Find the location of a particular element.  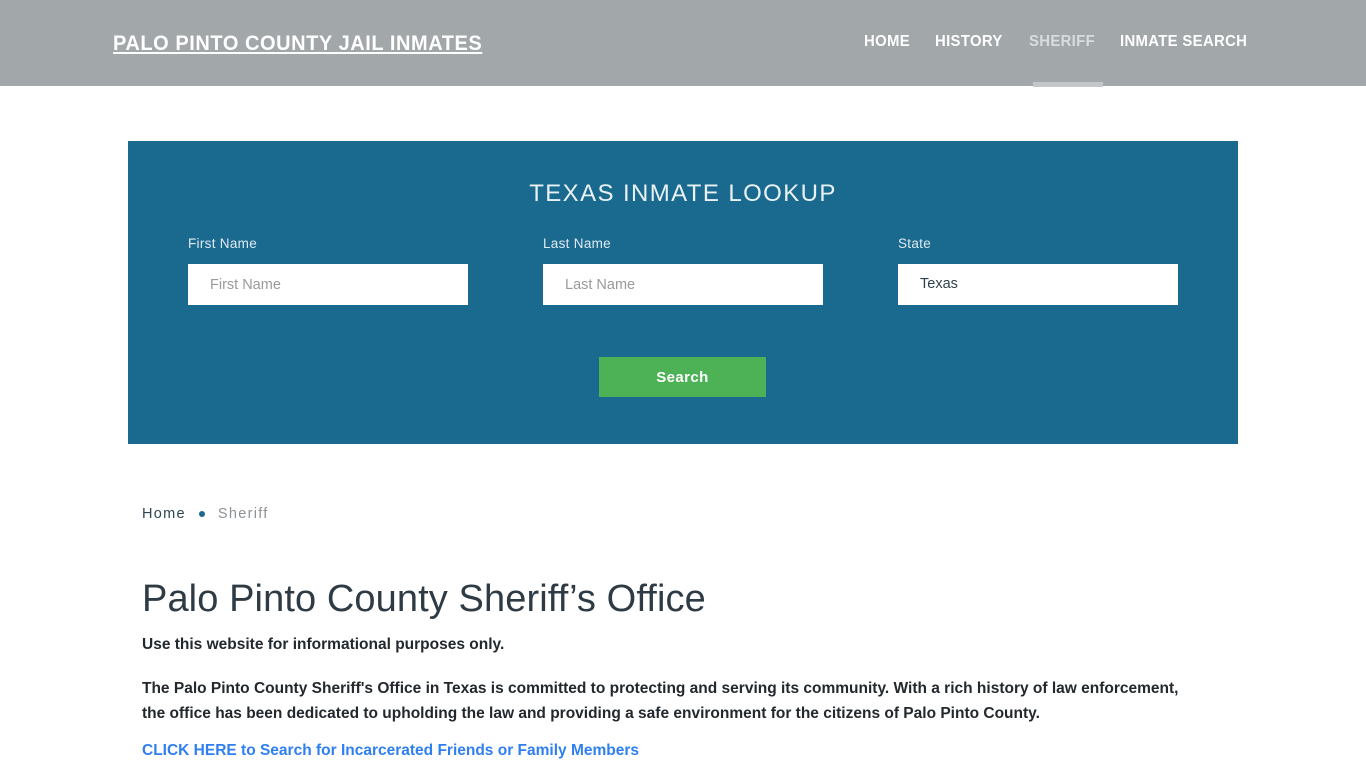

breadcrumb-item-current: Sheriff is located at coordinates (243, 514).